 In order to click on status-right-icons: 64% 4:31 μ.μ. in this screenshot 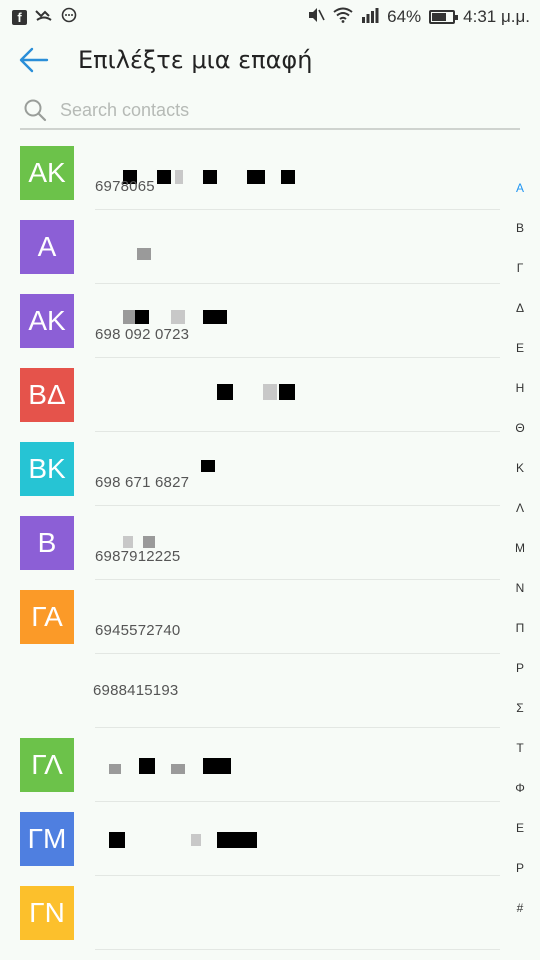, I will do `click(418, 17)`.